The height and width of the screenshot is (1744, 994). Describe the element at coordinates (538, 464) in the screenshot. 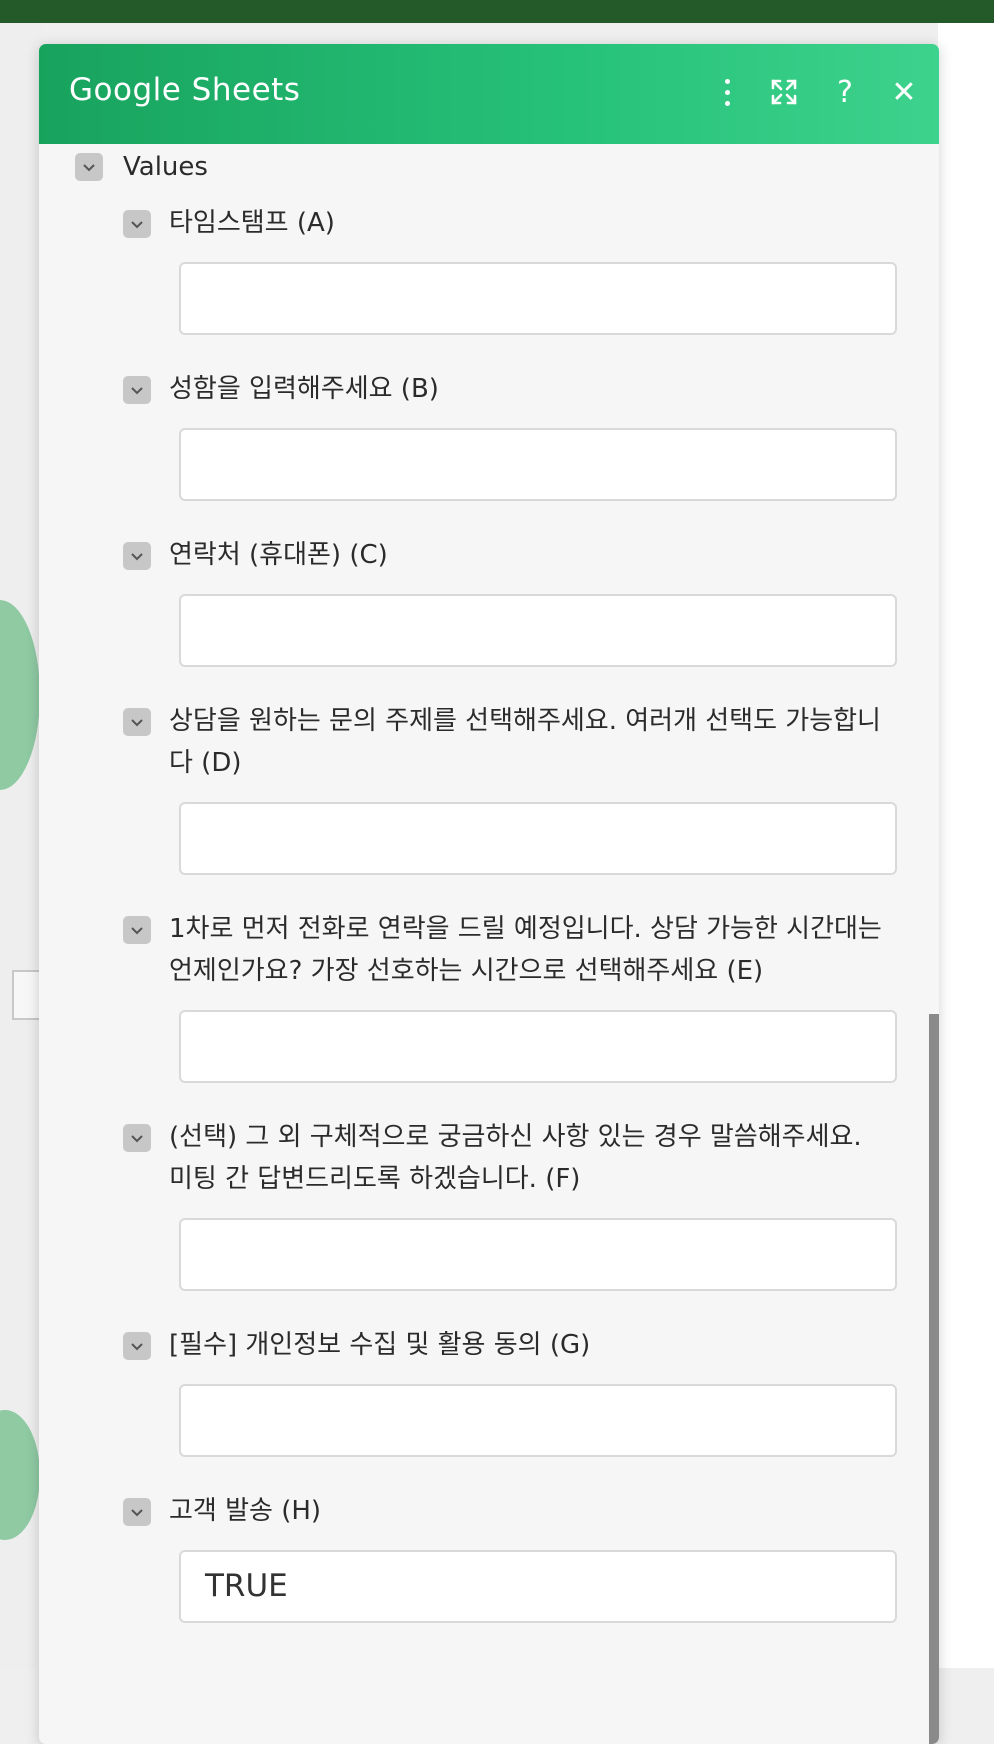

I see `field-b-input` at that location.